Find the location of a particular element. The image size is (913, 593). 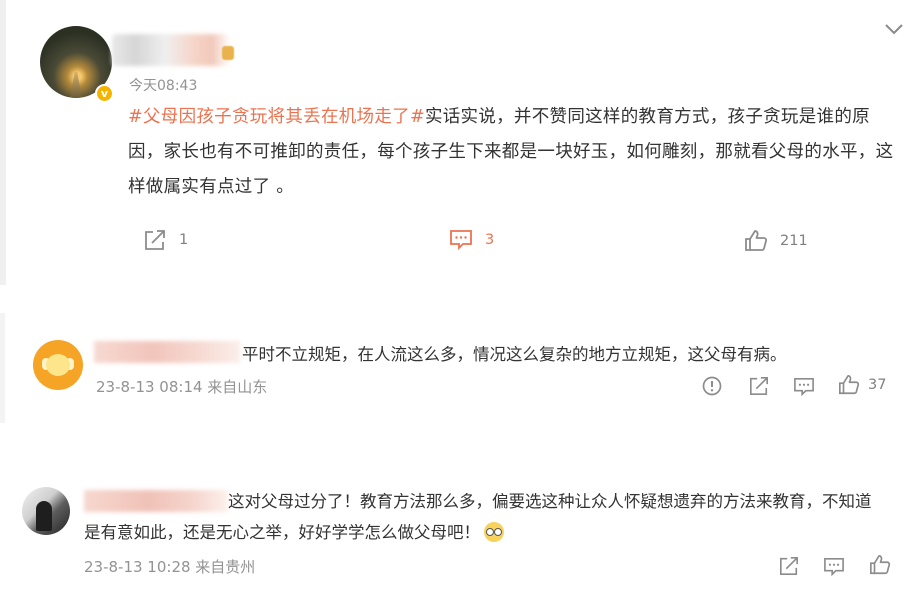

post-like-count: 211 is located at coordinates (794, 241).